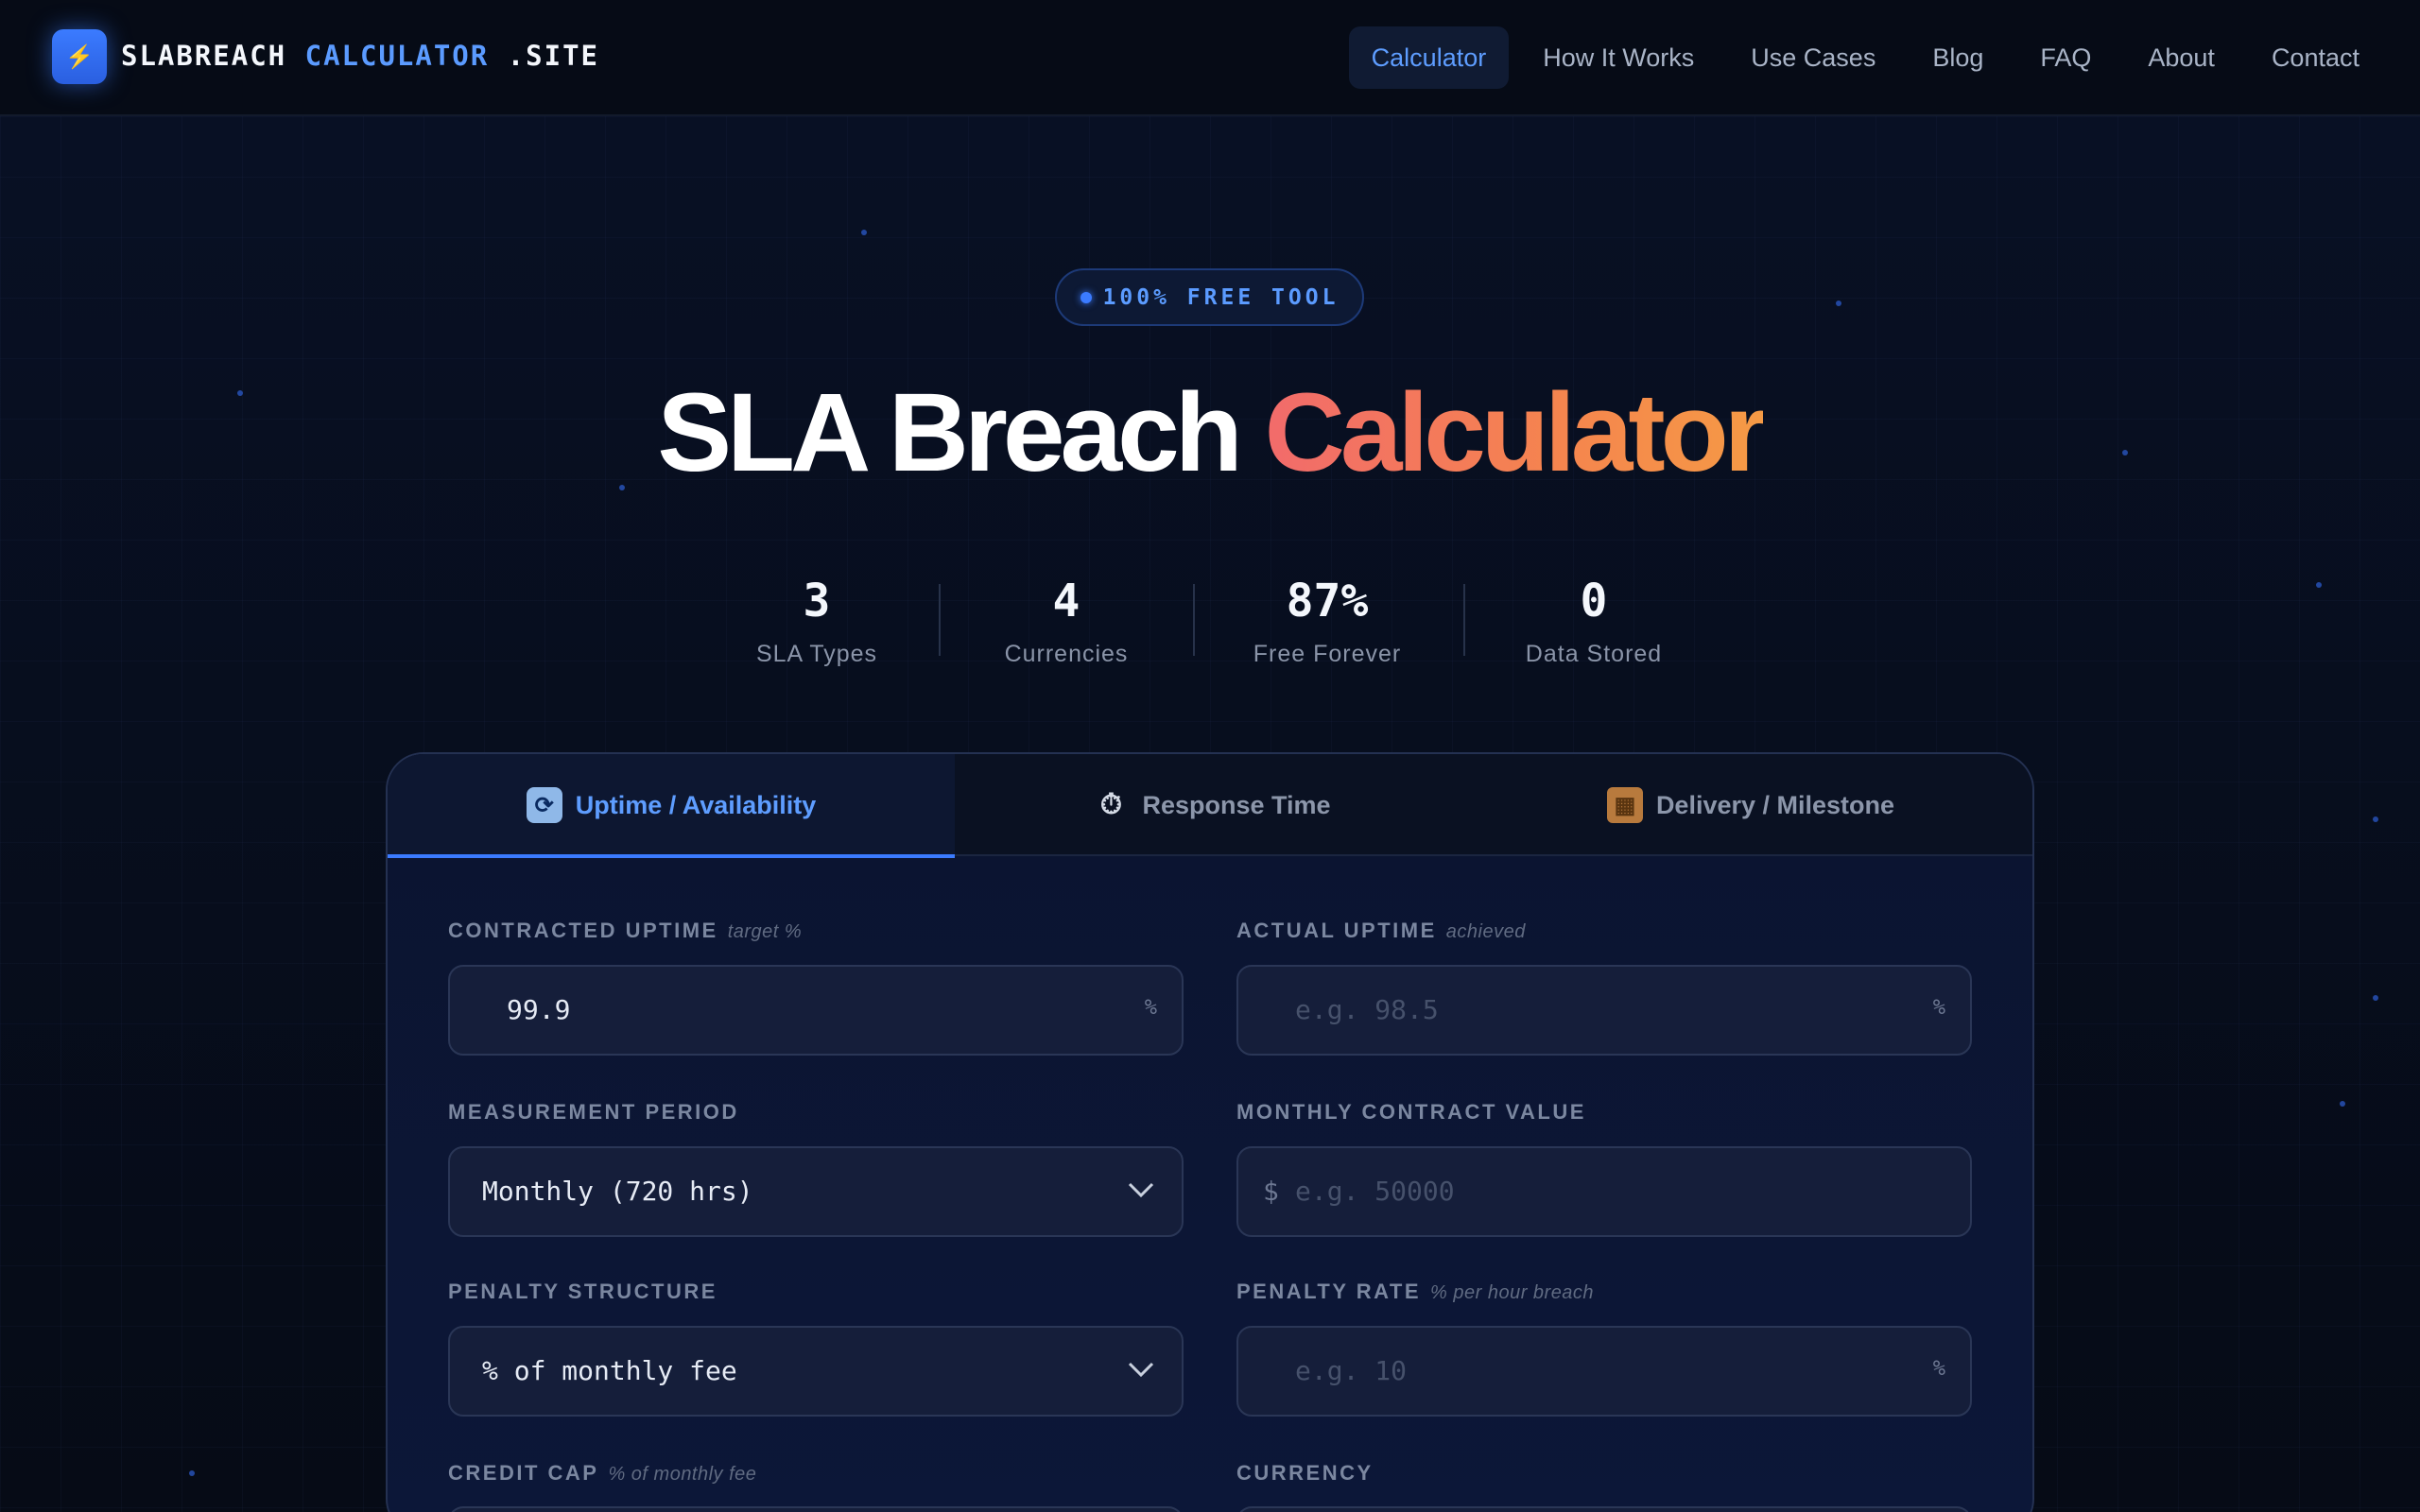 This screenshot has height=1512, width=2420. Describe the element at coordinates (1111, 804) in the screenshot. I see `stopwatch-icon: ⏱` at that location.